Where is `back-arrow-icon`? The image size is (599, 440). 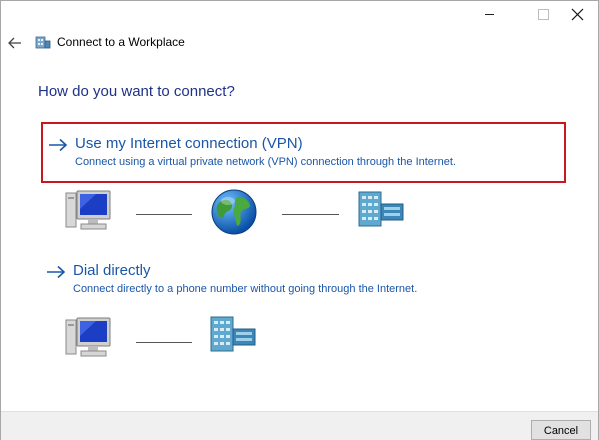
back-arrow-icon is located at coordinates (14, 43).